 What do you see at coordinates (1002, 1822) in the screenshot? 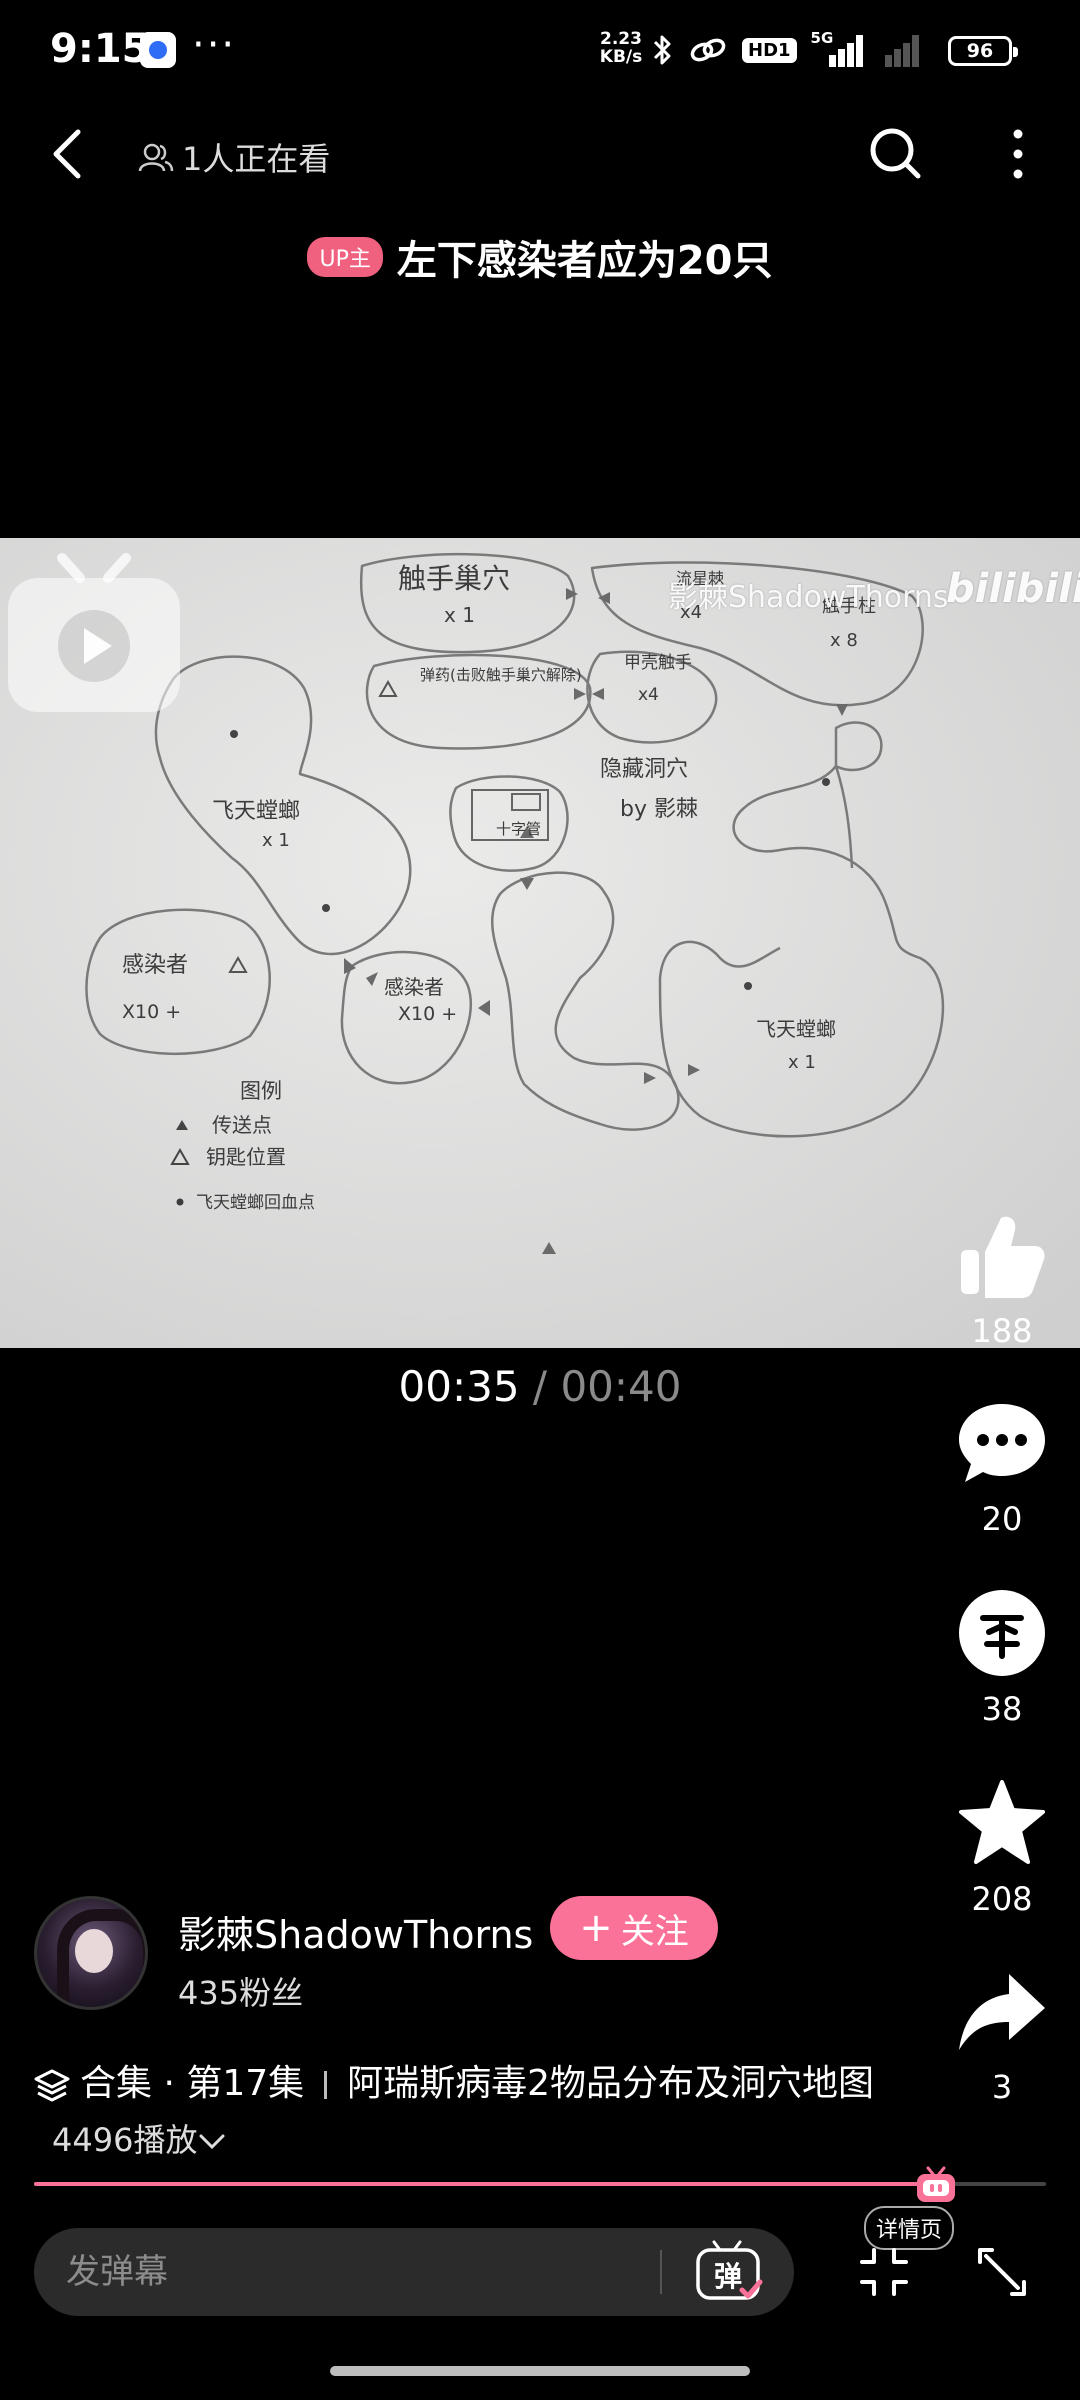
I see `star-icon` at bounding box center [1002, 1822].